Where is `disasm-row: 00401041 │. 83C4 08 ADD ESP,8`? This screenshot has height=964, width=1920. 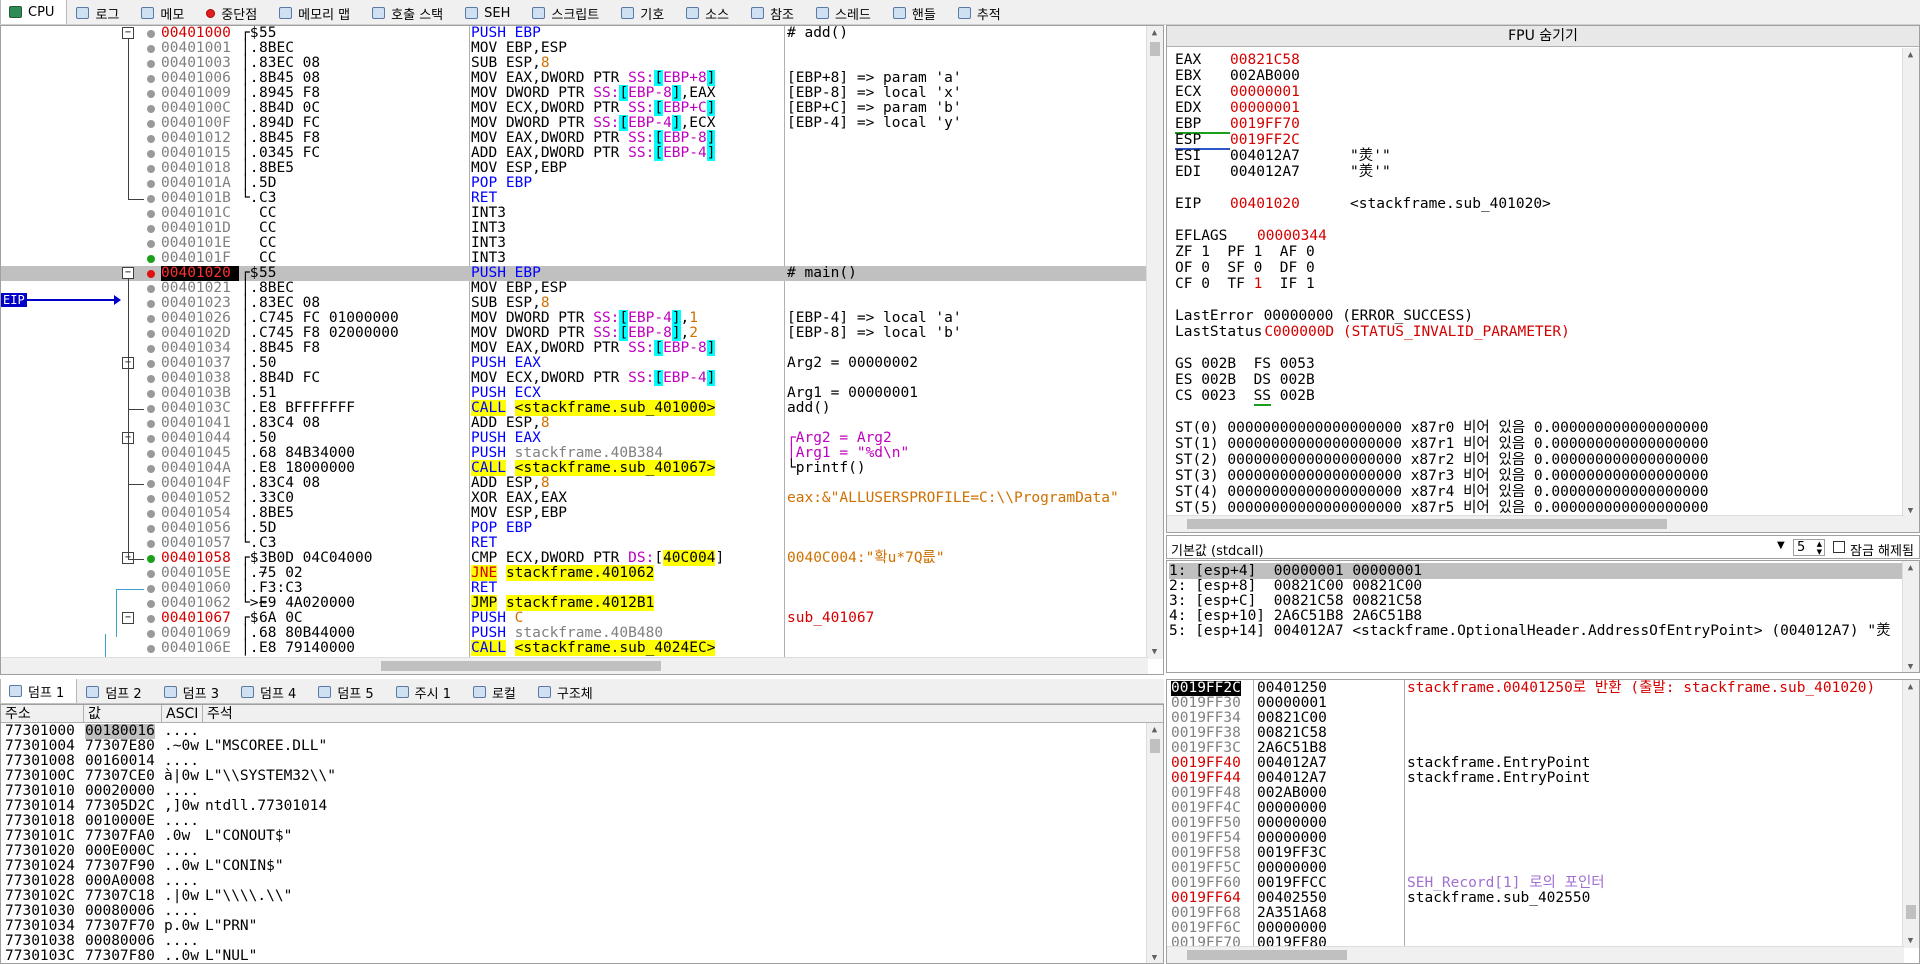 disasm-row: 00401041 │. 83C4 08 ADD ESP,8 is located at coordinates (574, 423).